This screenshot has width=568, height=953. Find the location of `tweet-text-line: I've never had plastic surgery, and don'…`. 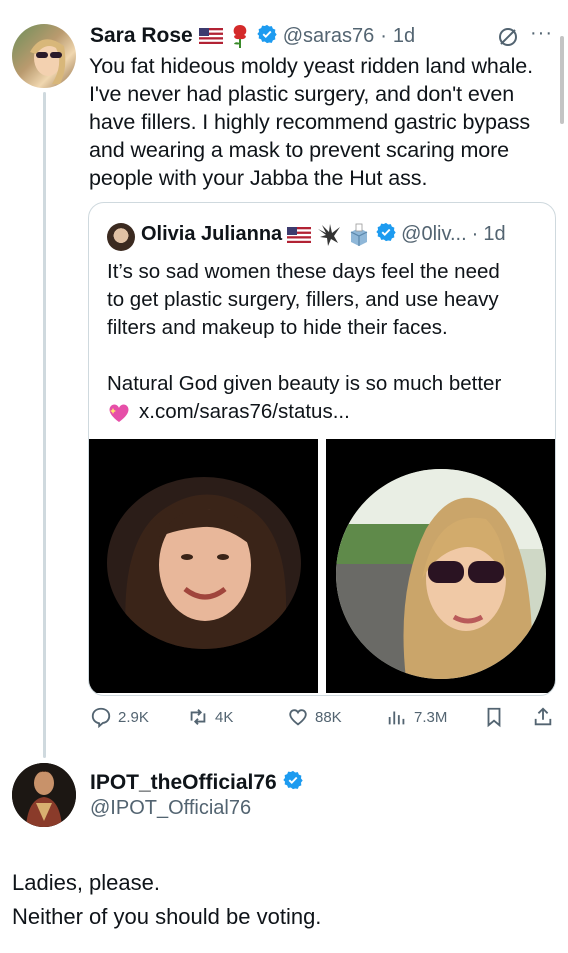

tweet-text-line: I've never had plastic surgery, and don'… is located at coordinates (302, 94).